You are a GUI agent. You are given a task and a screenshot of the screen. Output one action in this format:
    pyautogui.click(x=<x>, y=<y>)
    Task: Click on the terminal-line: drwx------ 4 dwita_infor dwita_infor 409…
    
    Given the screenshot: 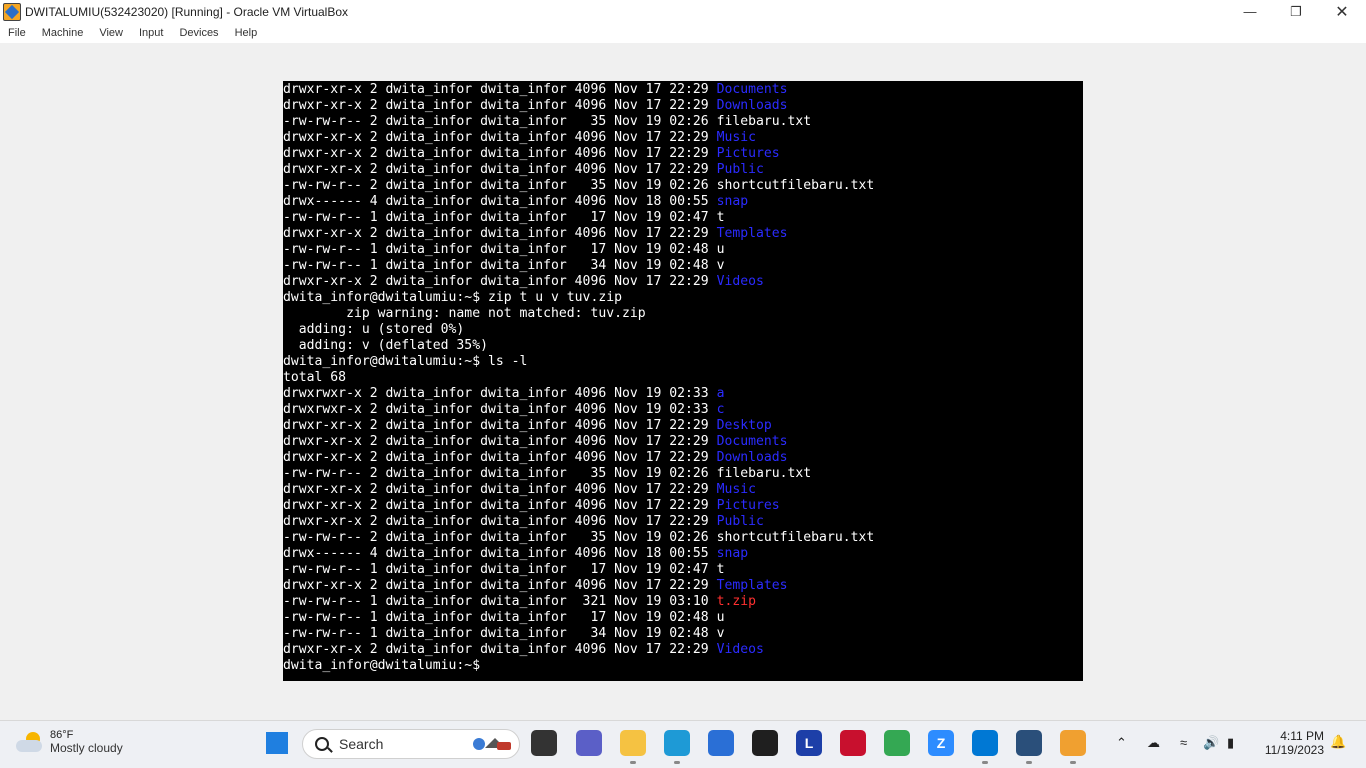 What is the action you would take?
    pyautogui.click(x=683, y=554)
    